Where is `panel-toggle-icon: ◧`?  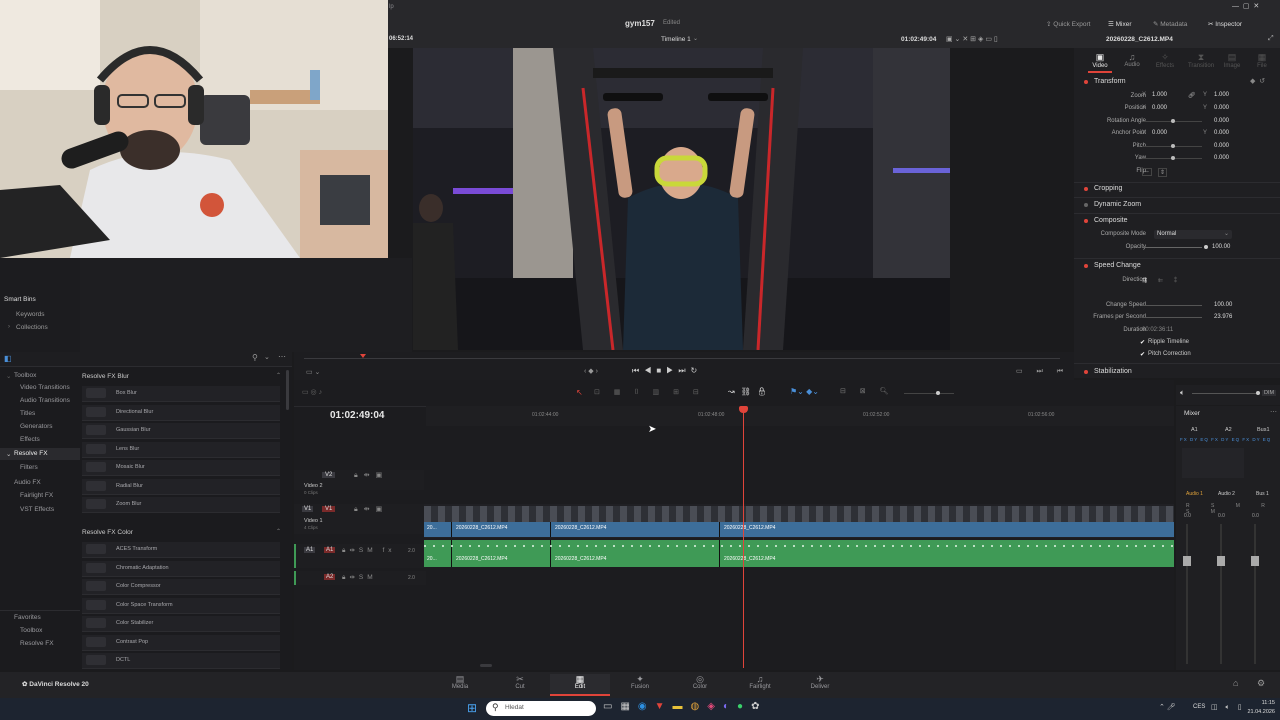 panel-toggle-icon: ◧ is located at coordinates (8, 358).